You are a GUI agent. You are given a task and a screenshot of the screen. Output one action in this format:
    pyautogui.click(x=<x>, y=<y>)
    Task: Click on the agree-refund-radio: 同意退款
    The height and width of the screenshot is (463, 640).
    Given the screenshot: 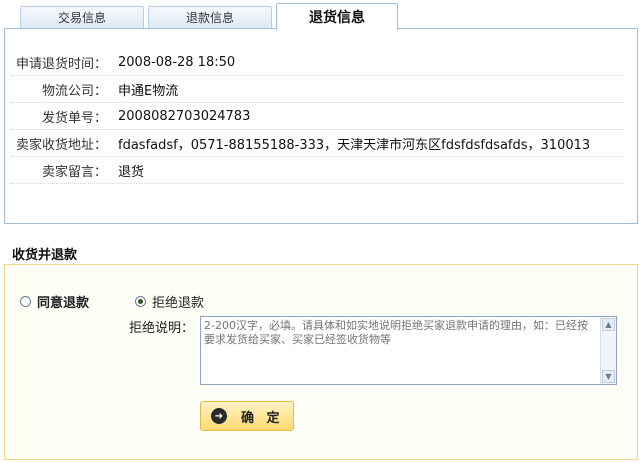 What is the action you would take?
    pyautogui.click(x=54, y=301)
    